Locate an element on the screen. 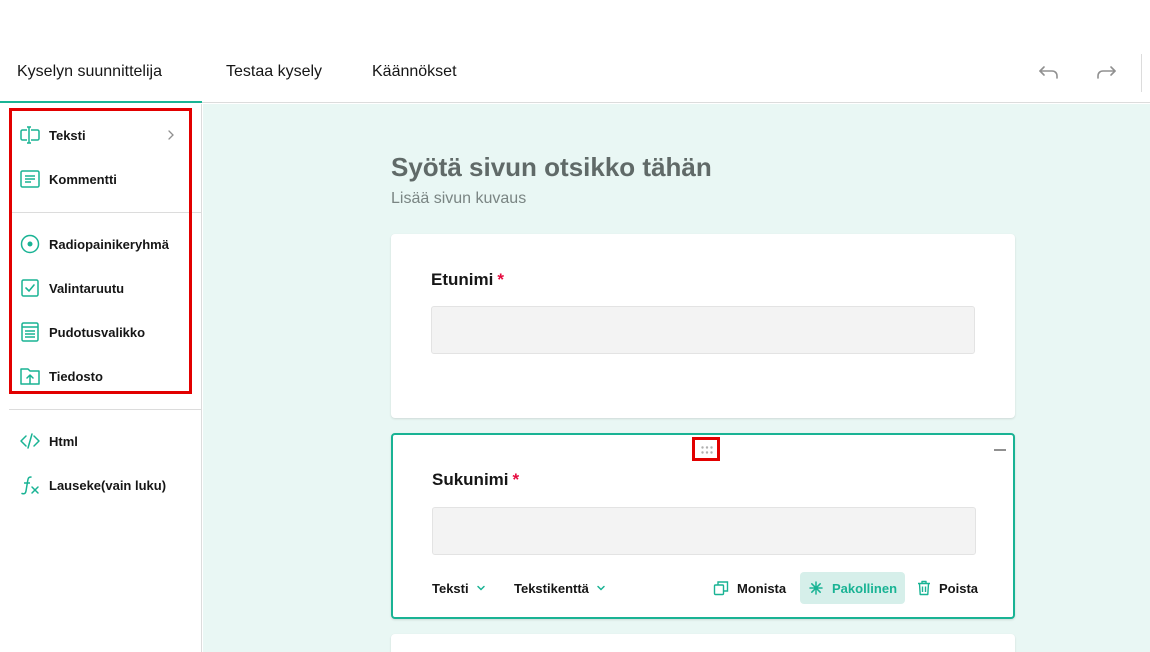 This screenshot has height=652, width=1150. duplicate-icon is located at coordinates (721, 588).